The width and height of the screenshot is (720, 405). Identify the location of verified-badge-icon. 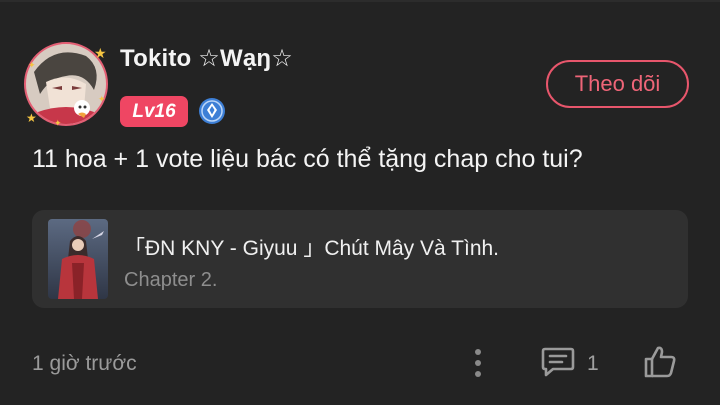
(212, 111).